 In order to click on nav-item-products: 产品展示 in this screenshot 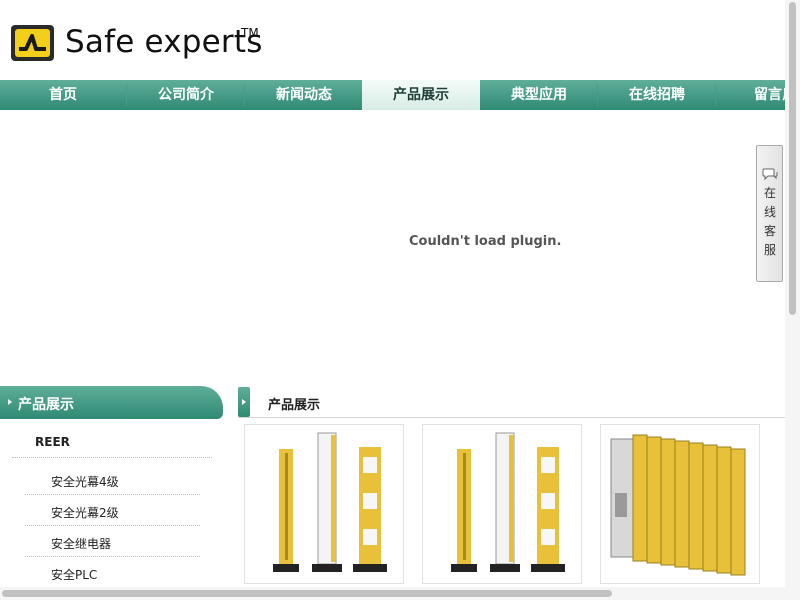, I will do `click(421, 95)`.